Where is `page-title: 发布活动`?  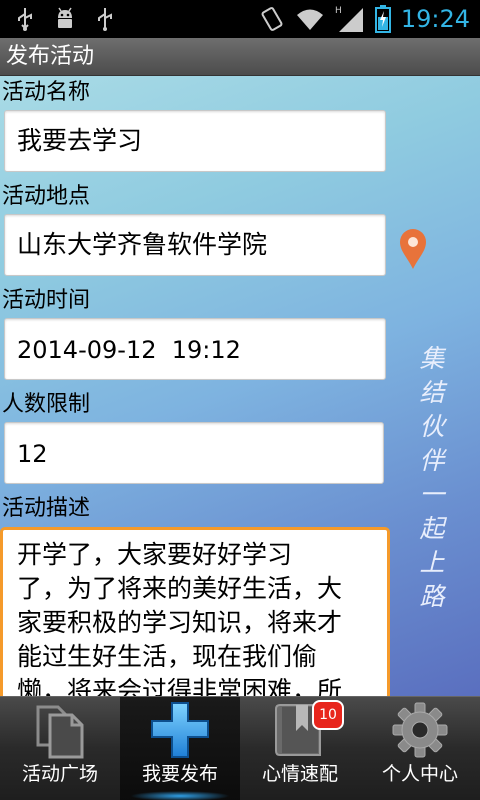 page-title: 发布活动 is located at coordinates (50, 56).